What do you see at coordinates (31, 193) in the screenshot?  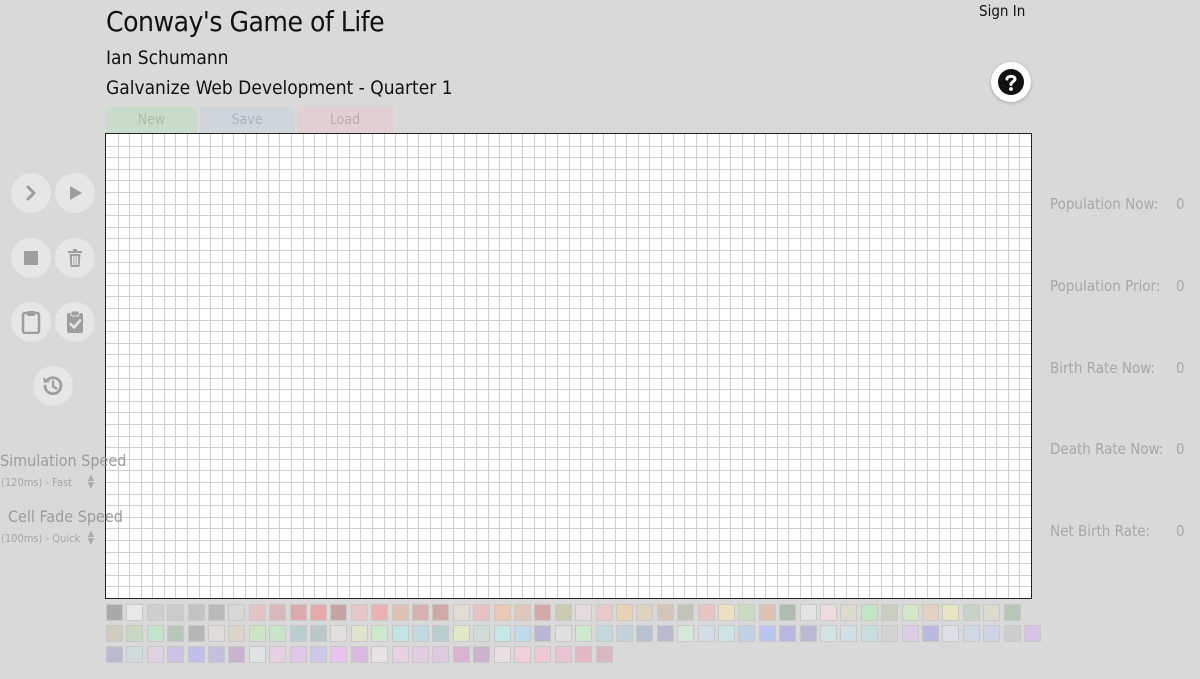 I see `step-button` at bounding box center [31, 193].